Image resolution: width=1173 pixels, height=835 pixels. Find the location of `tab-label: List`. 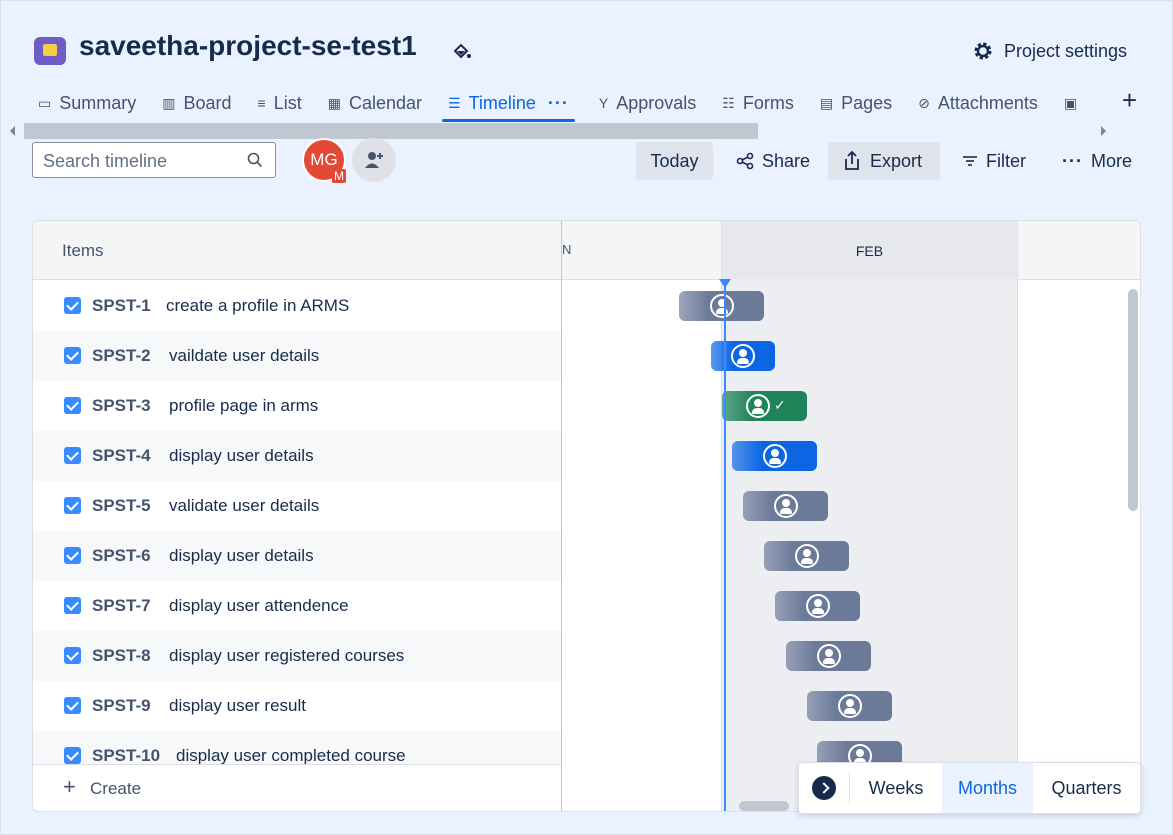

tab-label: List is located at coordinates (287, 102).